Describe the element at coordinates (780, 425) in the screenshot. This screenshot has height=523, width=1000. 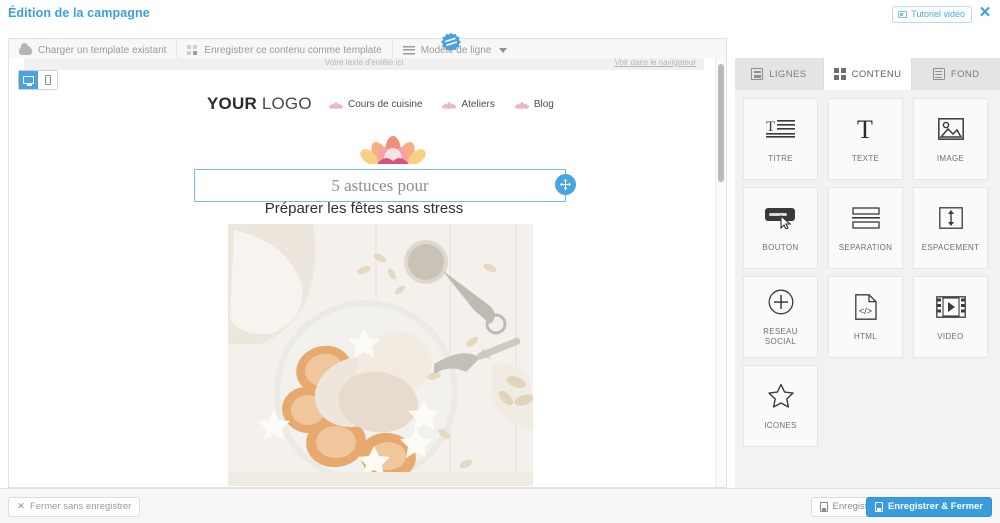
I see `block-label: ICONES` at that location.